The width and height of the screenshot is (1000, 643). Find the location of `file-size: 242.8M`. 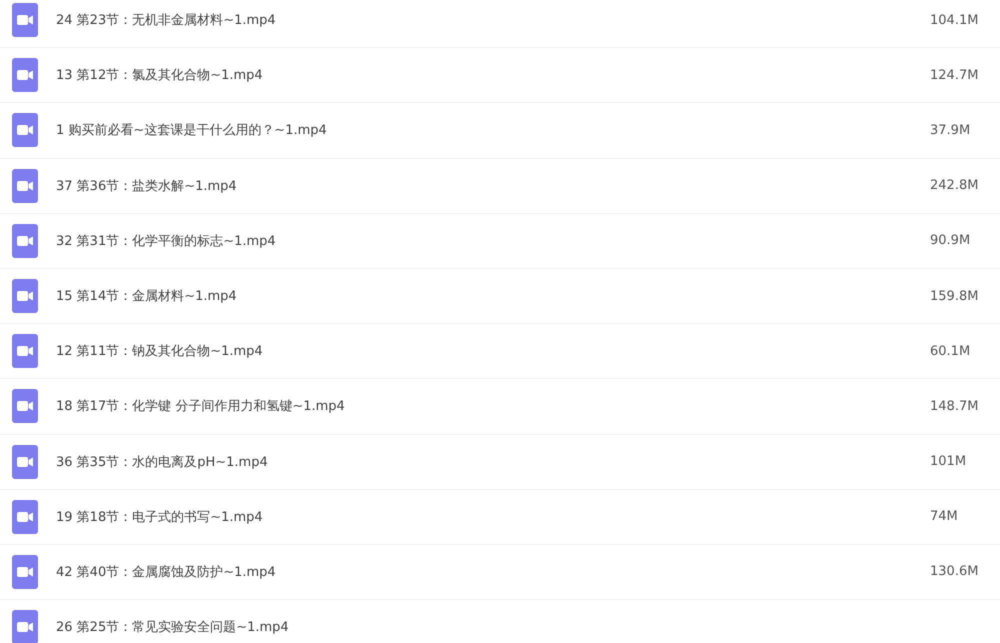

file-size: 242.8M is located at coordinates (955, 186).